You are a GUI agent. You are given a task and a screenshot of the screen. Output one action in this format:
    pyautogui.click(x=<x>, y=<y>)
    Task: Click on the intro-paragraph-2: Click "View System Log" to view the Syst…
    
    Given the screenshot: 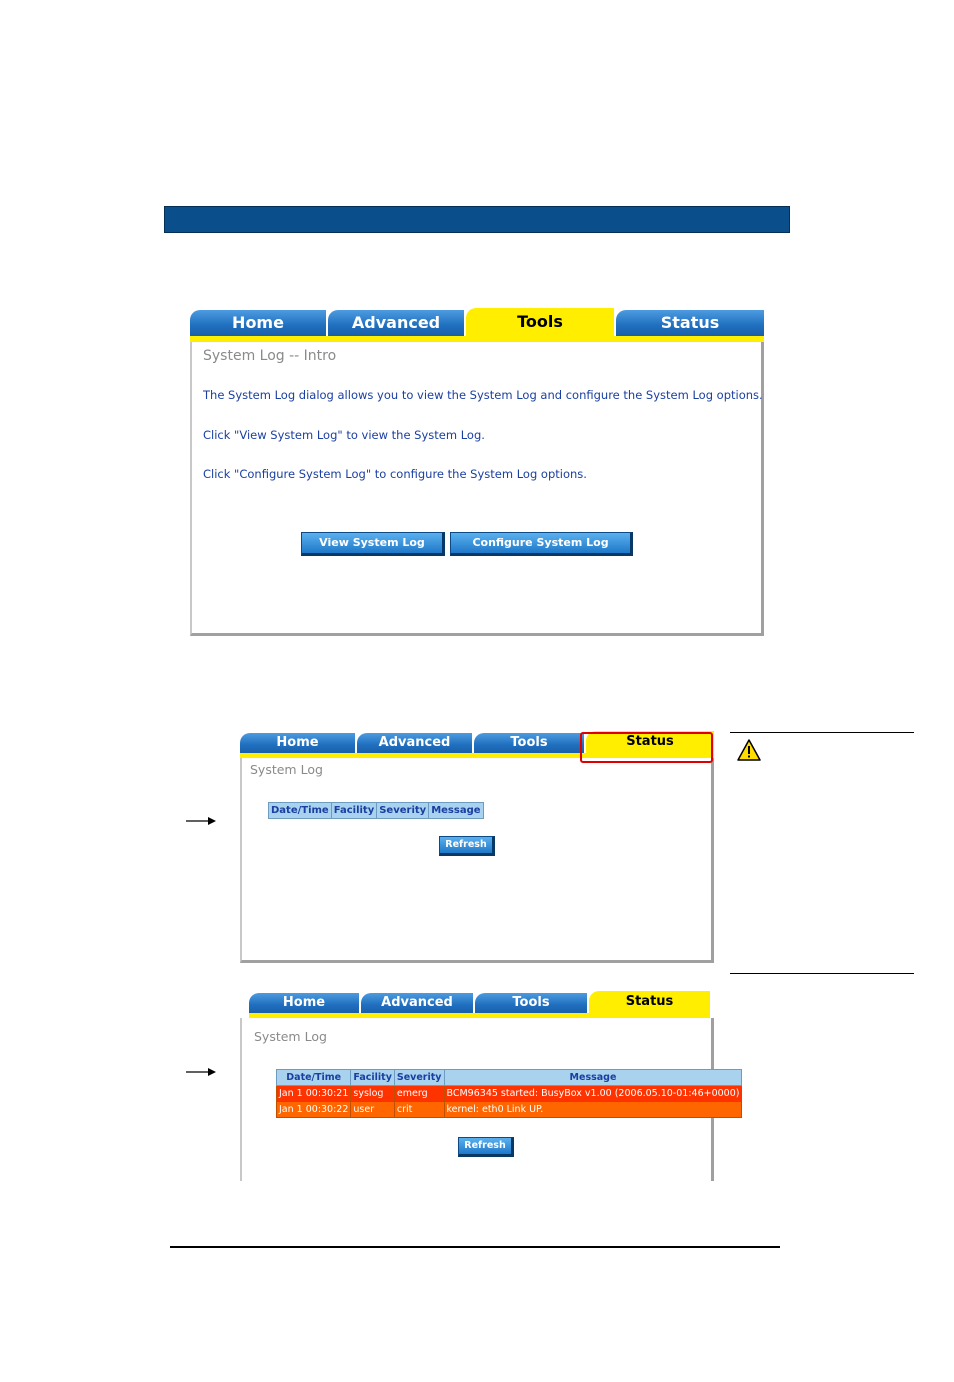 What is the action you would take?
    pyautogui.click(x=344, y=435)
    